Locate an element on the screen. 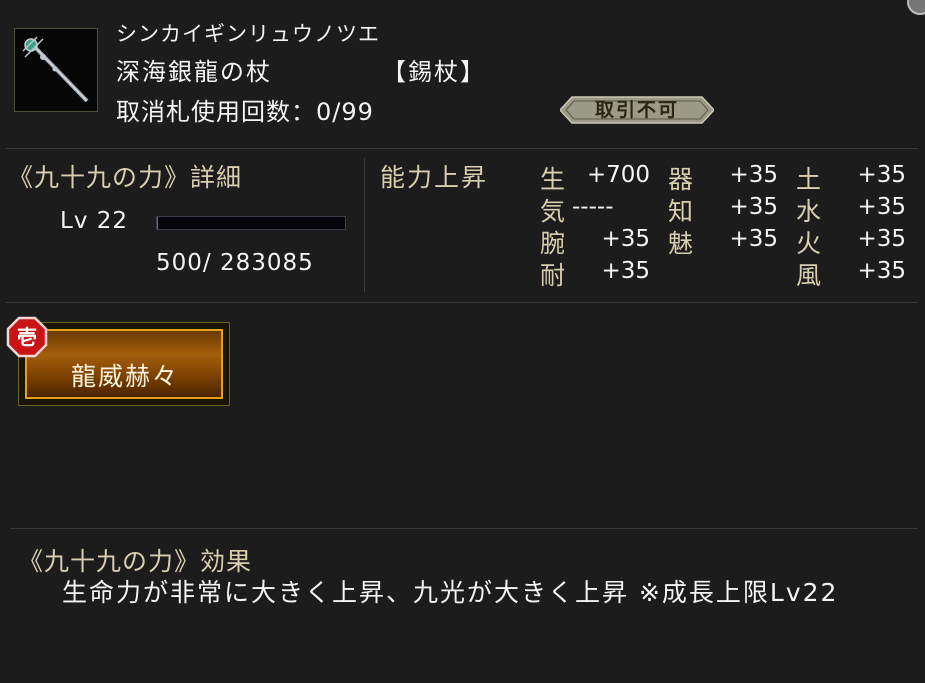  stat-value-dex: +35 is located at coordinates (753, 175).